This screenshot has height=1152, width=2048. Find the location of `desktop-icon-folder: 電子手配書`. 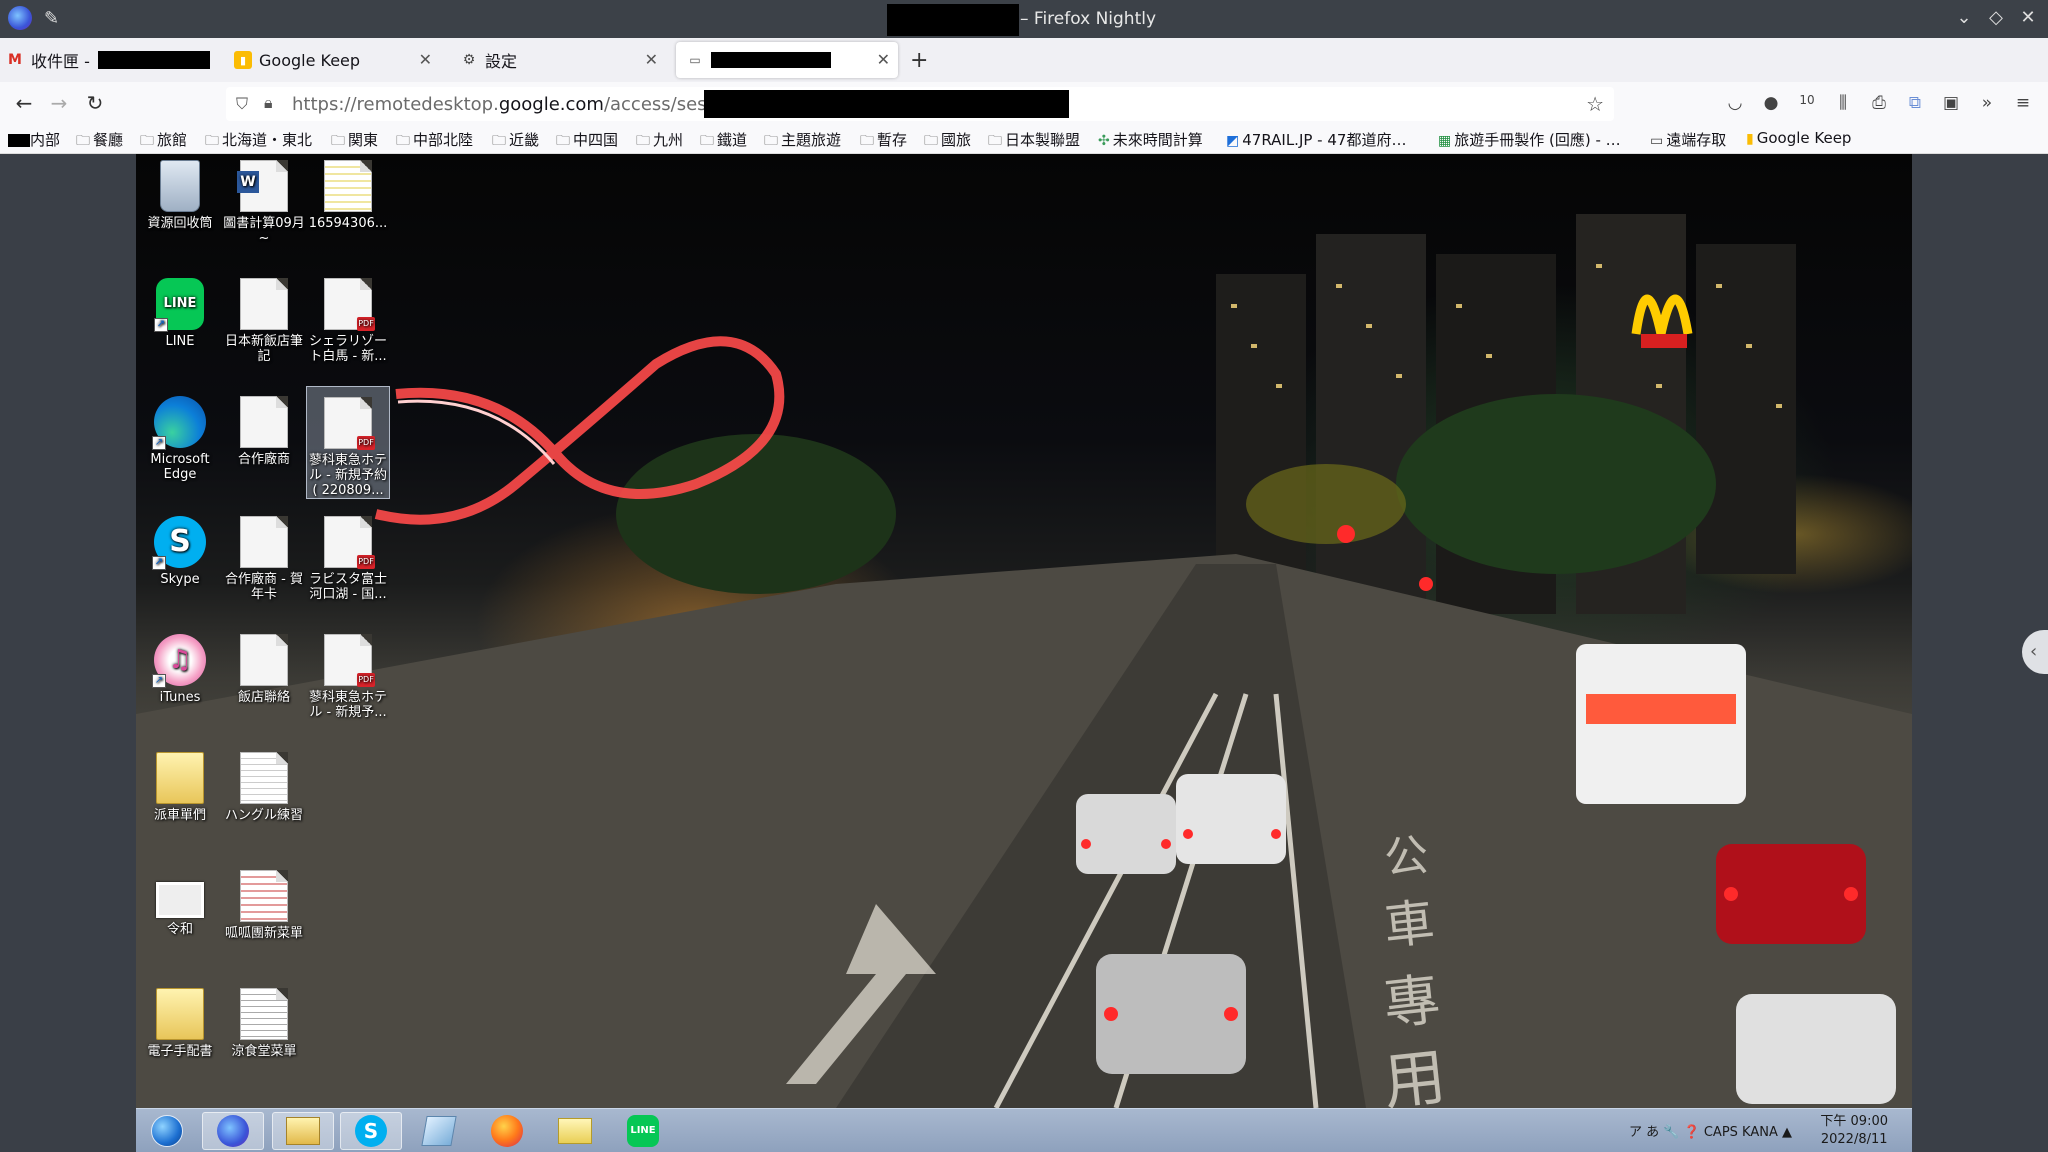

desktop-icon-folder: 電子手配書 is located at coordinates (180, 1023).